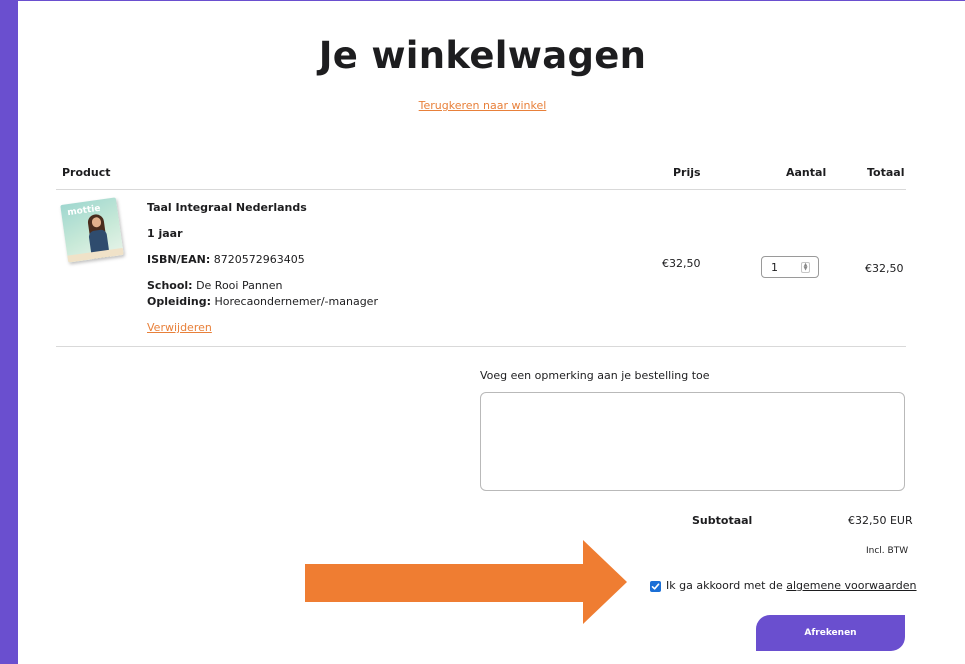 The image size is (965, 664). I want to click on top-border, so click(482, 0).